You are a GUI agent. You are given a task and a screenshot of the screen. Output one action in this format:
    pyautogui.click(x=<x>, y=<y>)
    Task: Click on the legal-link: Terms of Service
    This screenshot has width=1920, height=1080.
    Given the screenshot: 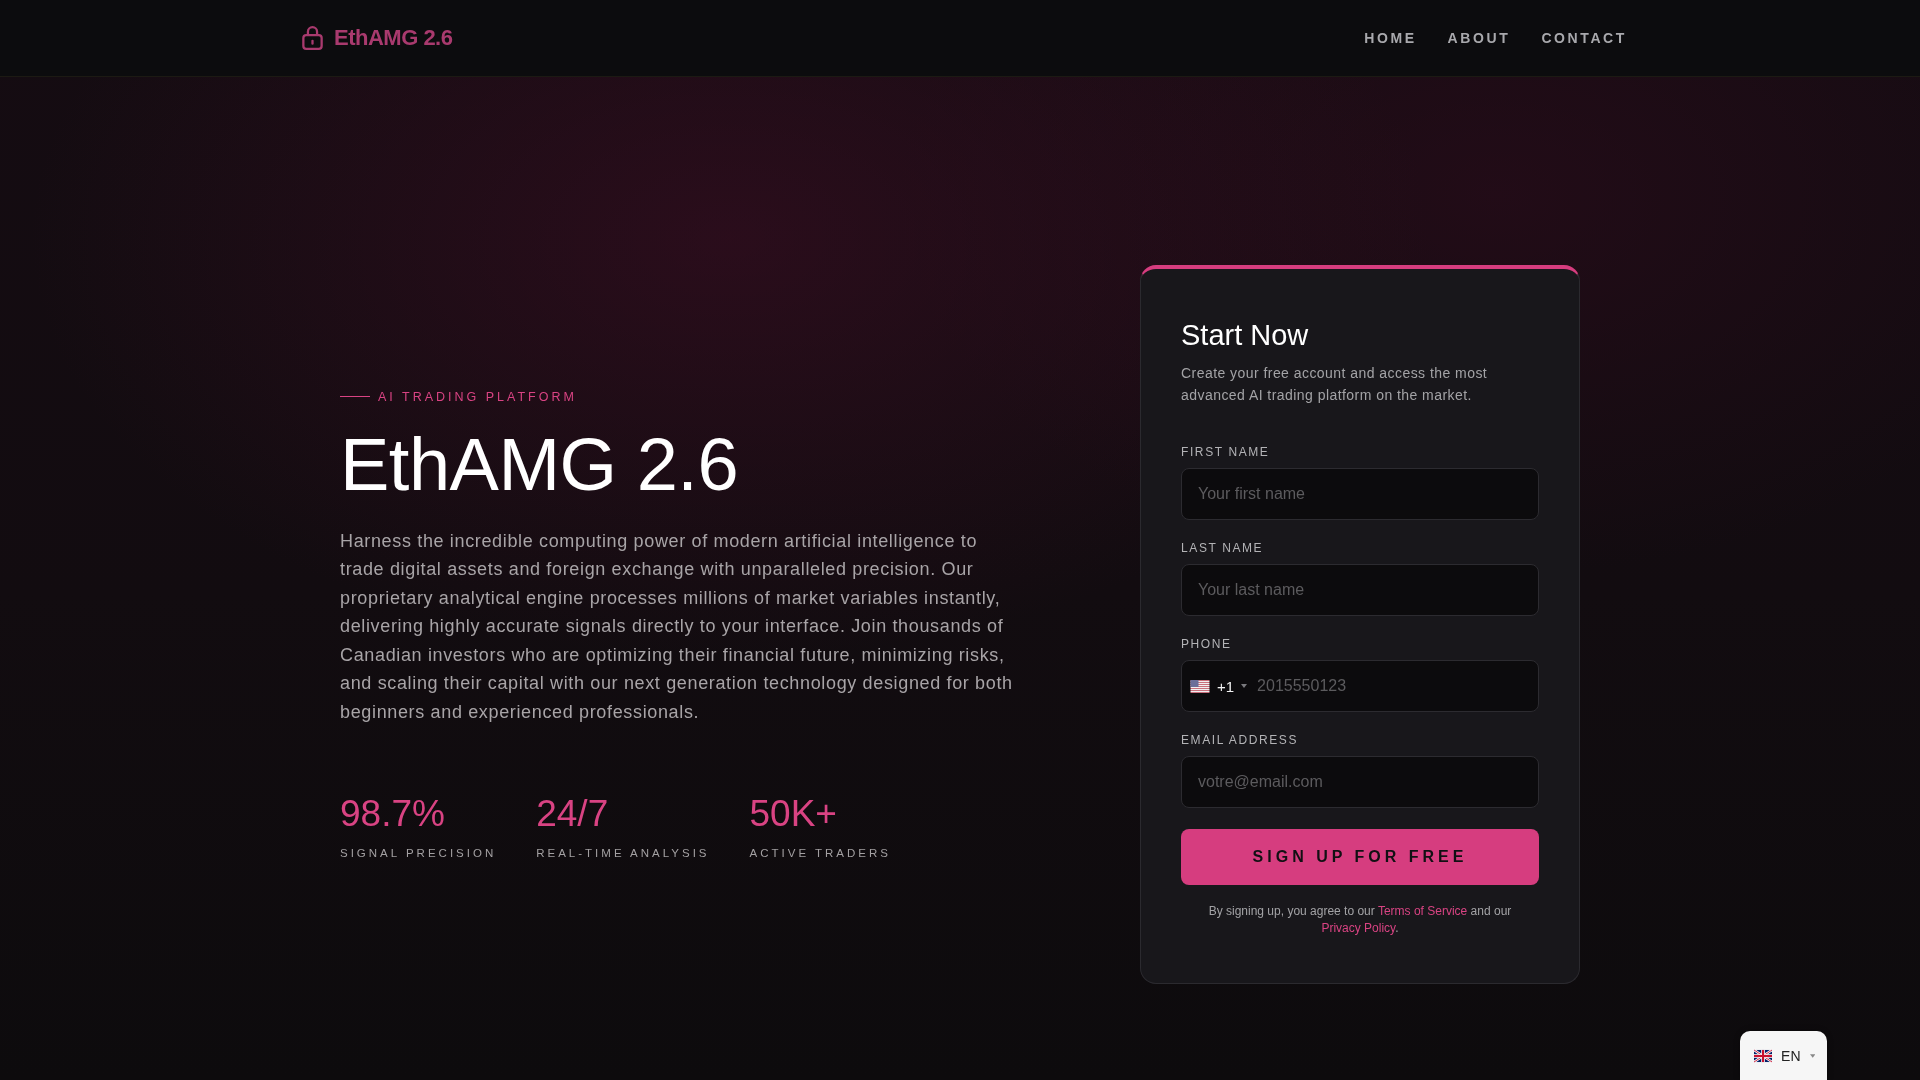 What is the action you would take?
    pyautogui.click(x=1422, y=911)
    